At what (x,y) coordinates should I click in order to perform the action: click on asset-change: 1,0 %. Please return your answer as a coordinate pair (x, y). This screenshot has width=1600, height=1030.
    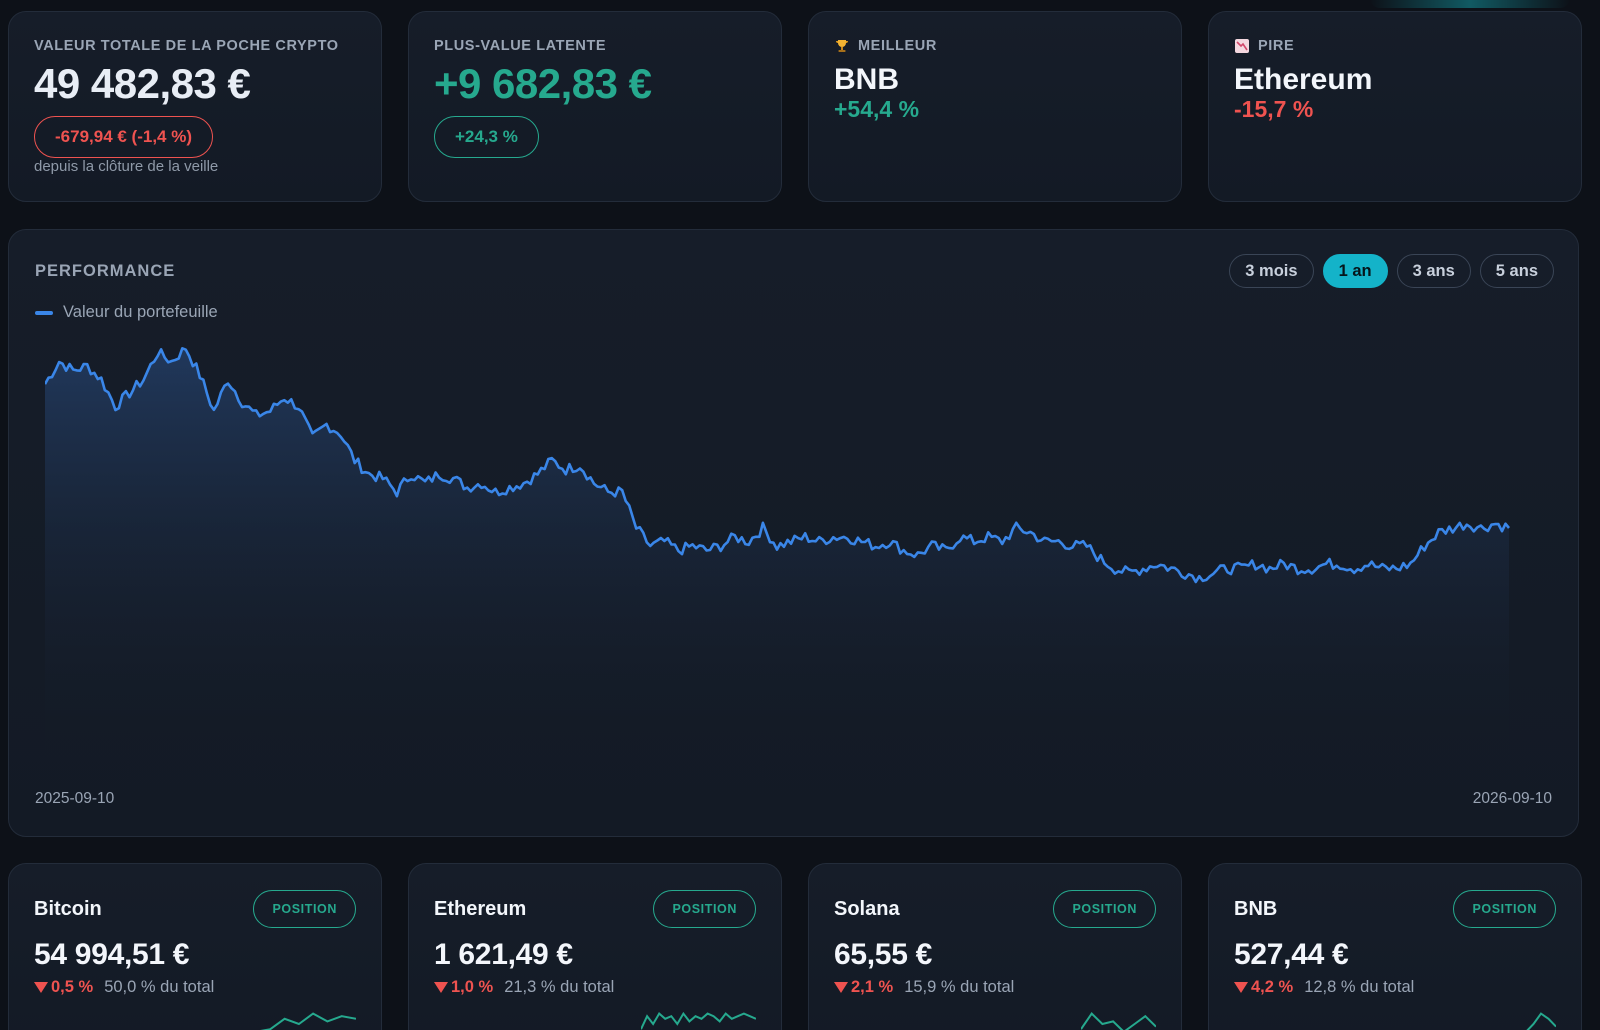
    Looking at the image, I should click on (463, 987).